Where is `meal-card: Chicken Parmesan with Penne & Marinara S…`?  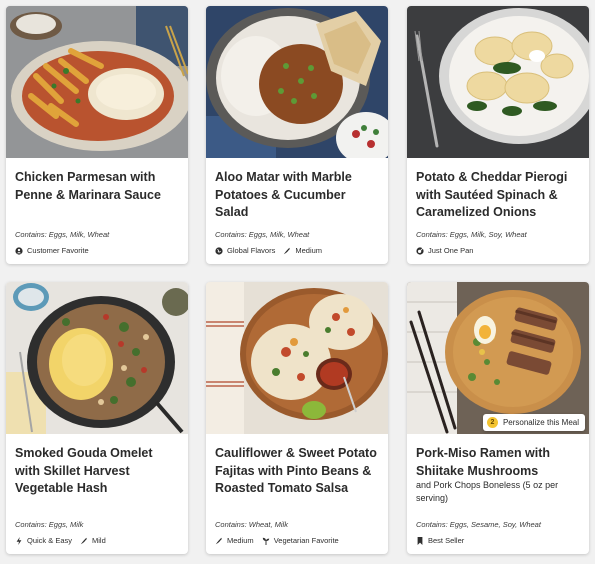
meal-card: Chicken Parmesan with Penne & Marinara S… is located at coordinates (97, 135).